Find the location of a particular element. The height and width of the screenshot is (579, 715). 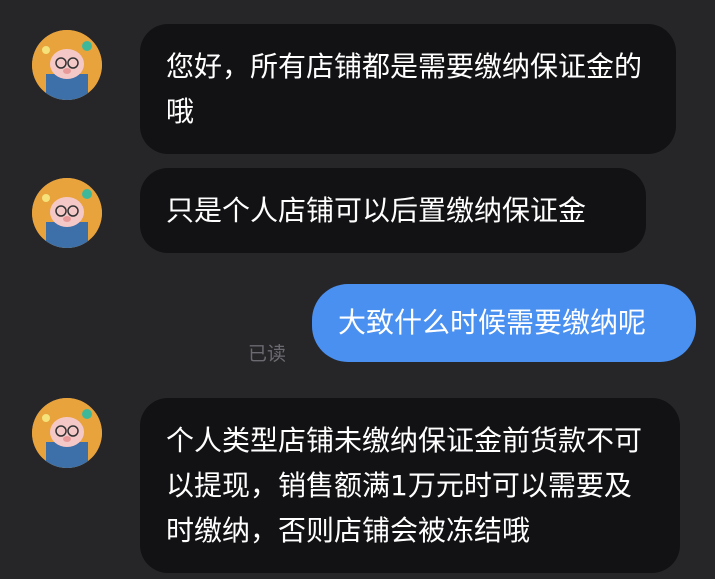

message-text: 只是个人店铺可以后置缴纳保证金 is located at coordinates (376, 210).